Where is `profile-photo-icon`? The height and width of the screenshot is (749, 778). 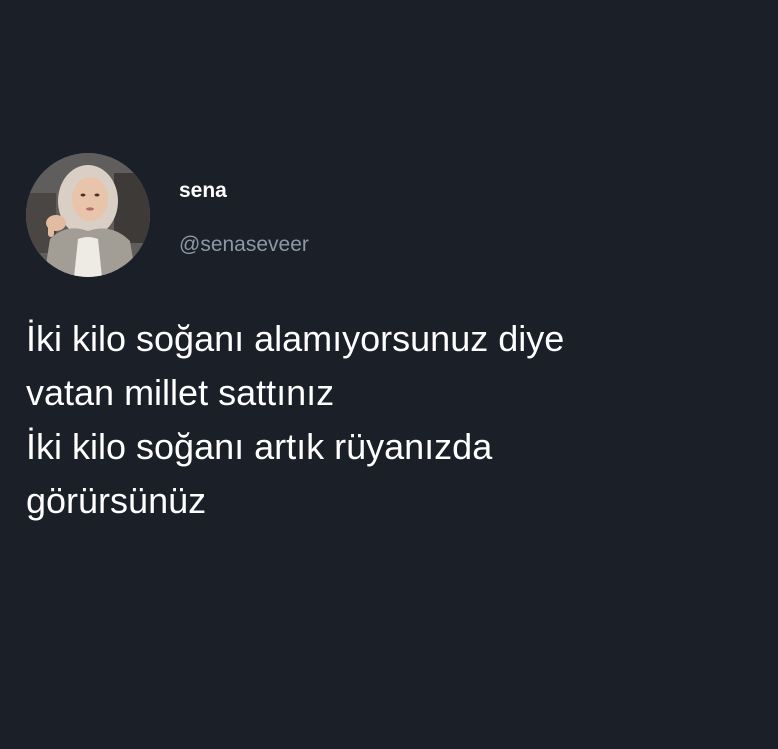 profile-photo-icon is located at coordinates (88, 215).